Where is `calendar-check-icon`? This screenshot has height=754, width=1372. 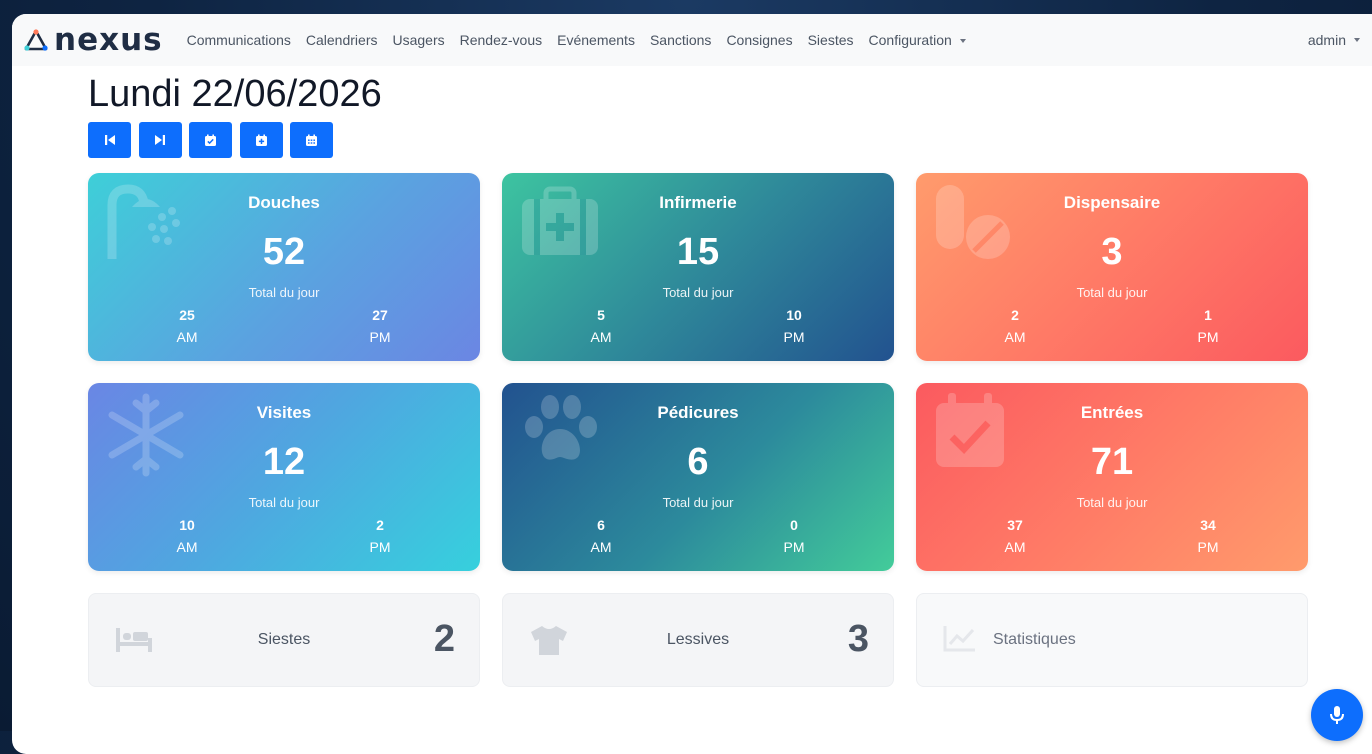 calendar-check-icon is located at coordinates (210, 140).